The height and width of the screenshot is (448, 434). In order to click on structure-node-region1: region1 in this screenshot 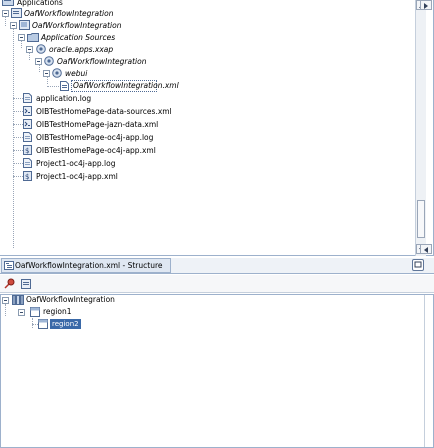, I will do `click(57, 311)`.